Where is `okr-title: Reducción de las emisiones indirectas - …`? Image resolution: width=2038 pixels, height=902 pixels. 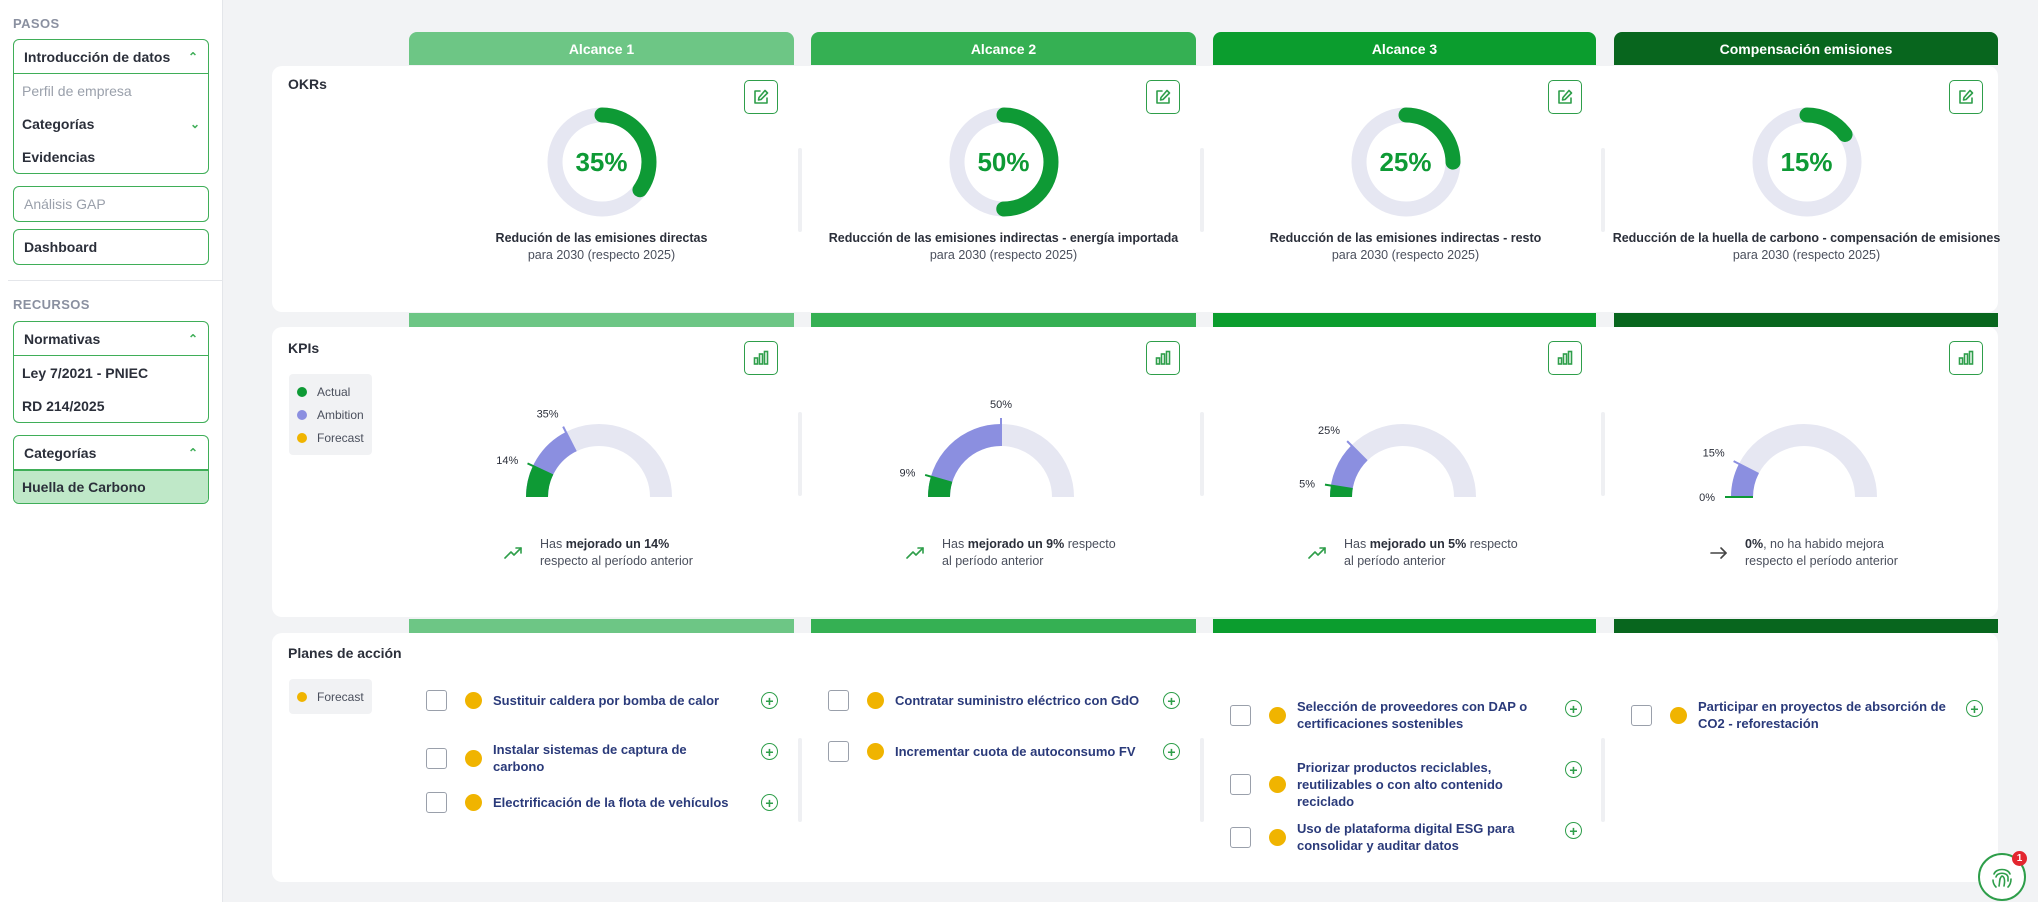 okr-title: Reducción de las emisiones indirectas - … is located at coordinates (1405, 238).